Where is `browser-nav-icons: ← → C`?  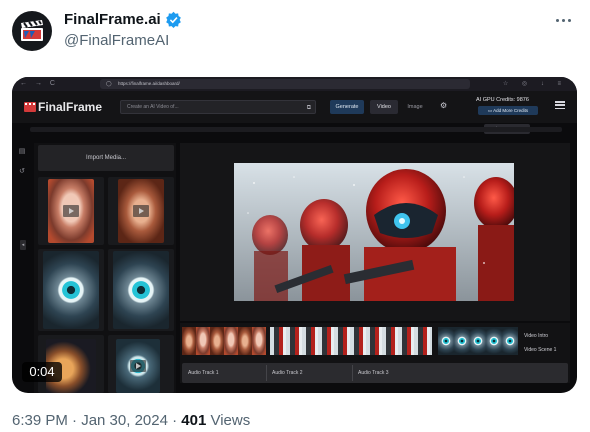 browser-nav-icons: ← → C is located at coordinates (39, 83).